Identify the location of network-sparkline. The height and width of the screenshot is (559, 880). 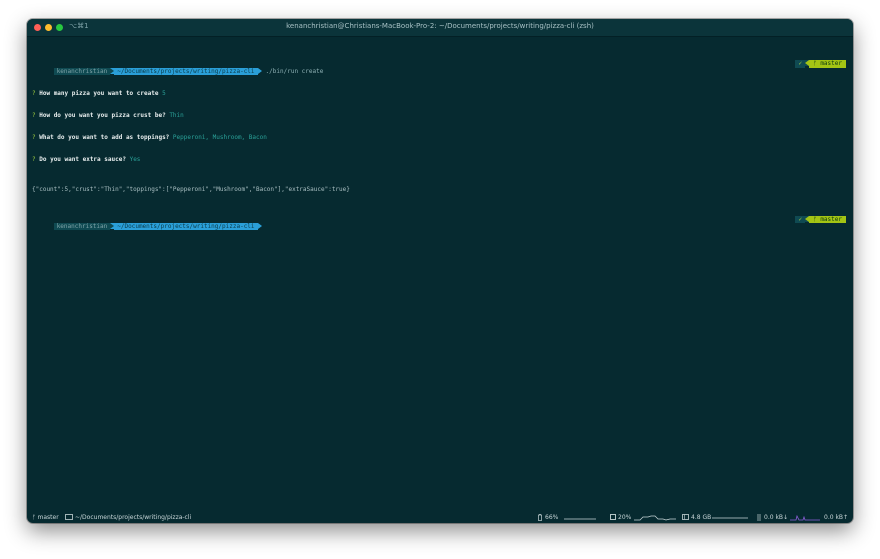
(805, 517).